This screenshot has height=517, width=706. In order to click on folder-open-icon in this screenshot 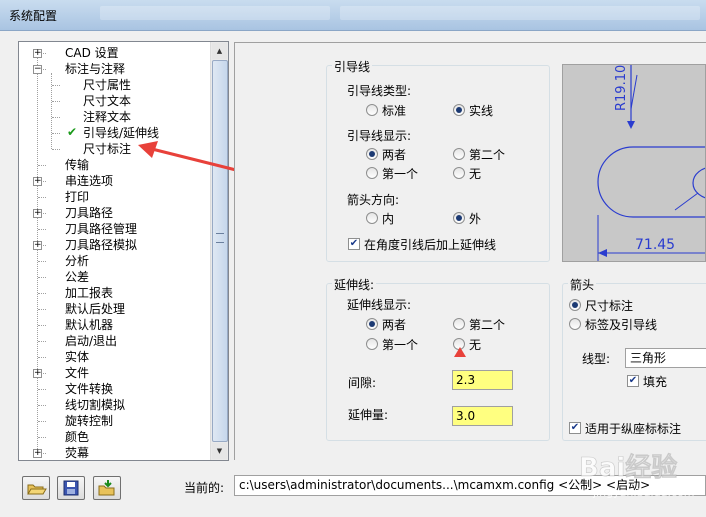, I will do `click(37, 489)`.